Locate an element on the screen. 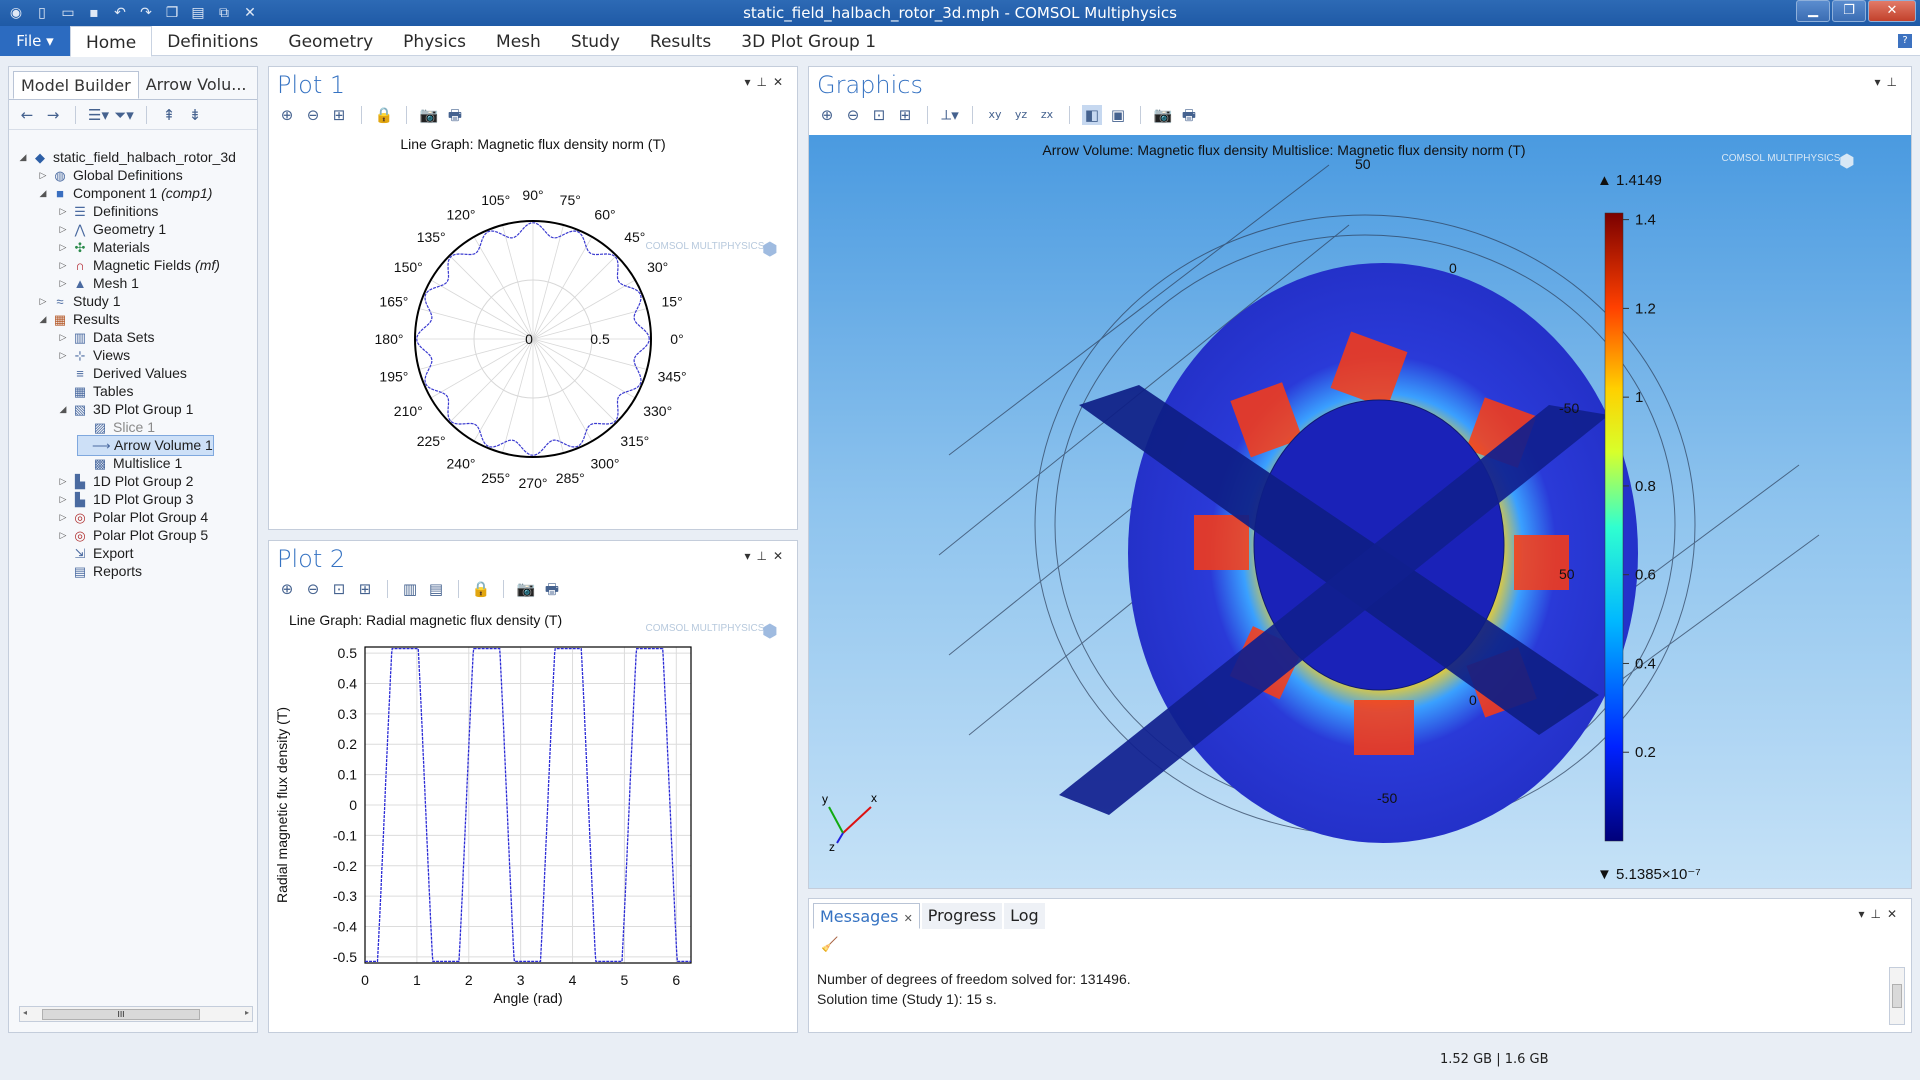 This screenshot has height=1080, width=1920. polar-angle-label: 90° is located at coordinates (532, 195).